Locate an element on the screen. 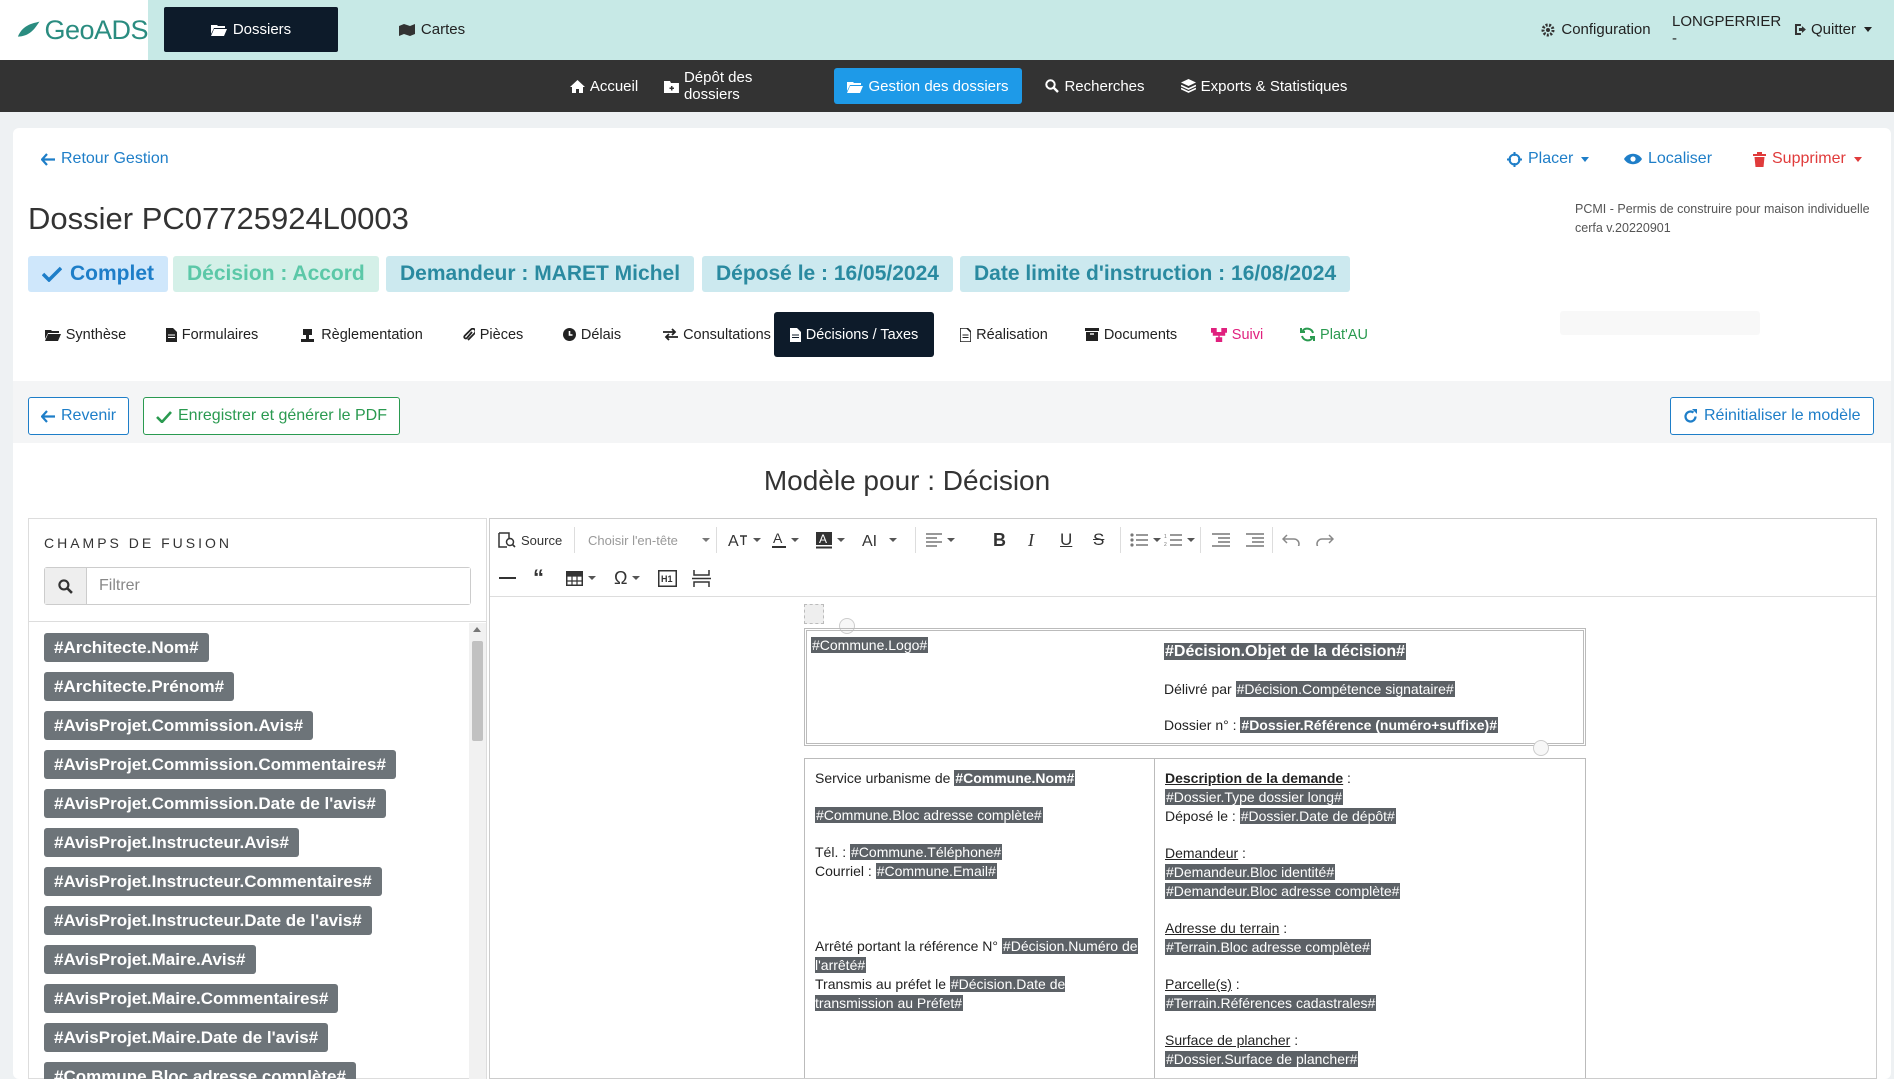 The width and height of the screenshot is (1894, 1079). fusion-tag: #AvisProjet.Maire.Avis# is located at coordinates (150, 959).